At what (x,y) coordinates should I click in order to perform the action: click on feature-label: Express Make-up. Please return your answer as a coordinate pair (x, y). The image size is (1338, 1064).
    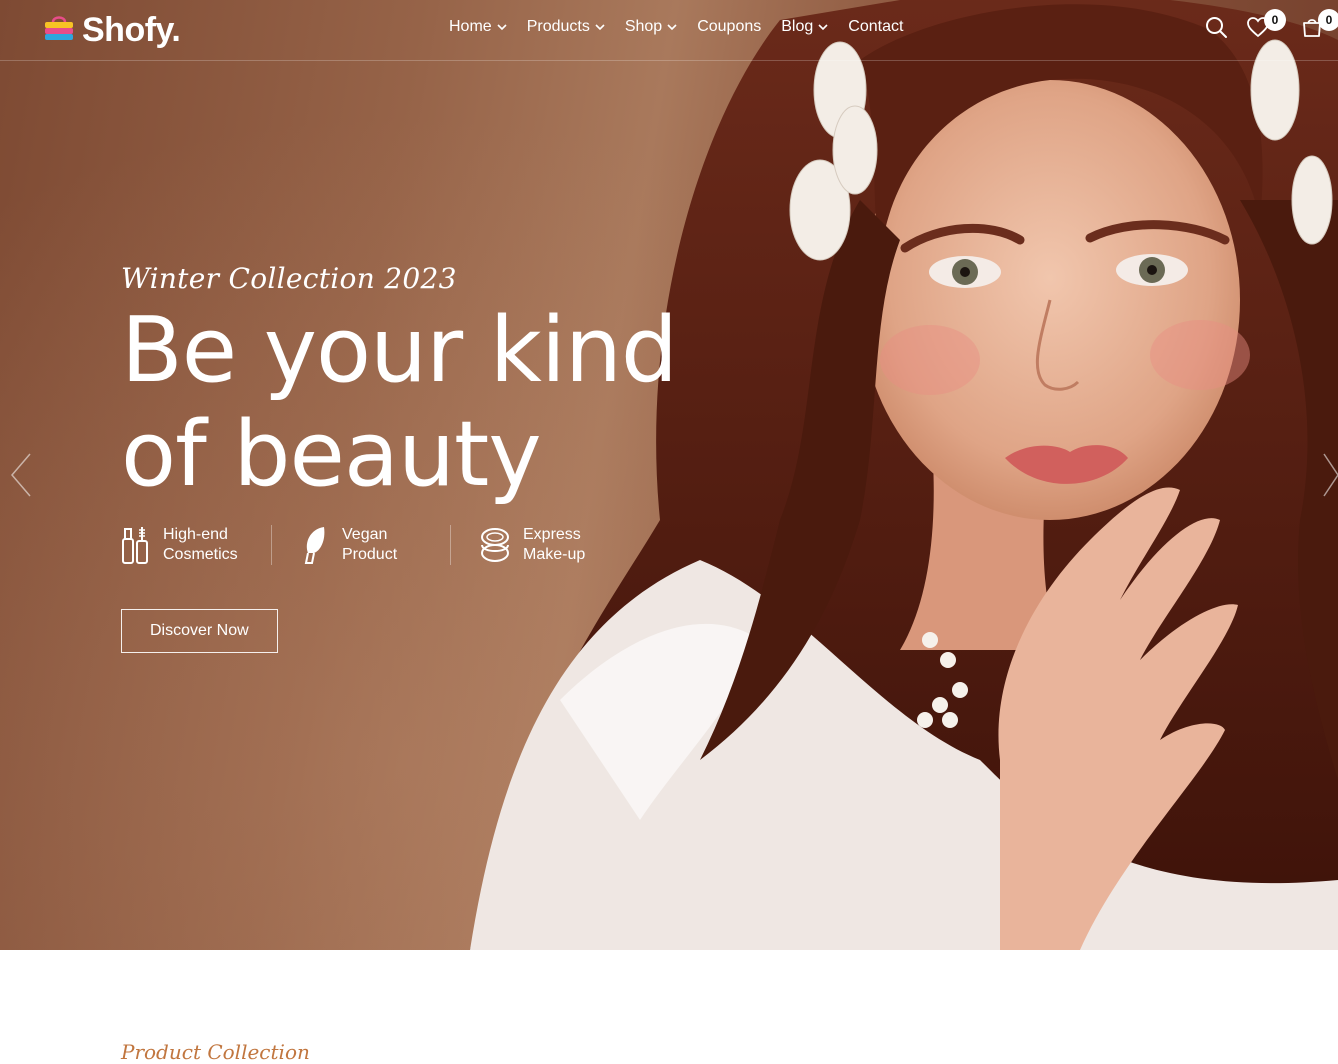
    Looking at the image, I should click on (563, 545).